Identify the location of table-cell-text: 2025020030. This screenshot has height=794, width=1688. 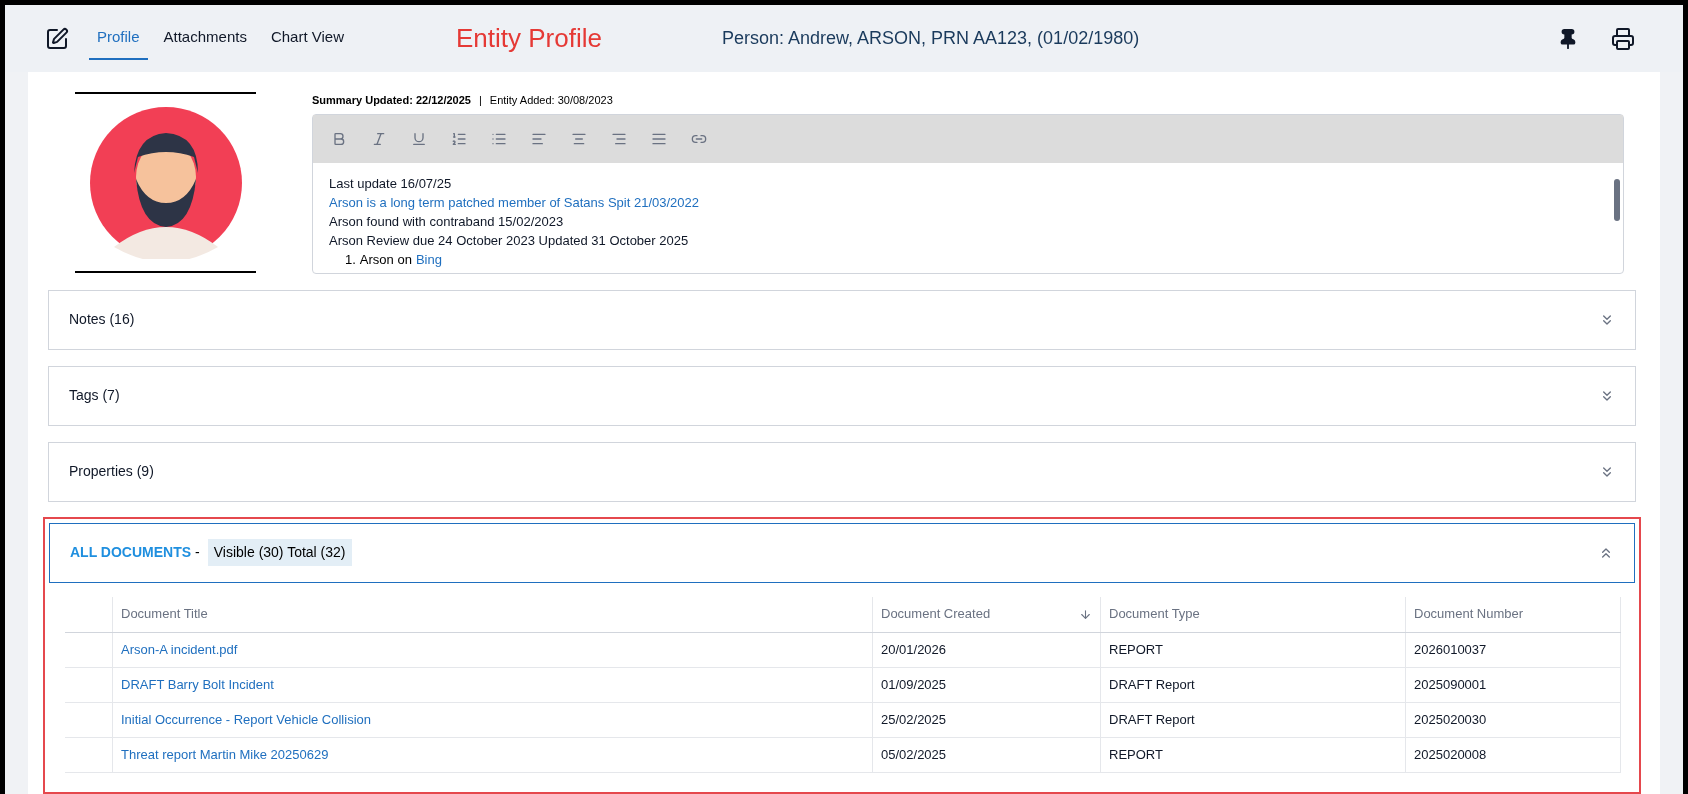
(1450, 719).